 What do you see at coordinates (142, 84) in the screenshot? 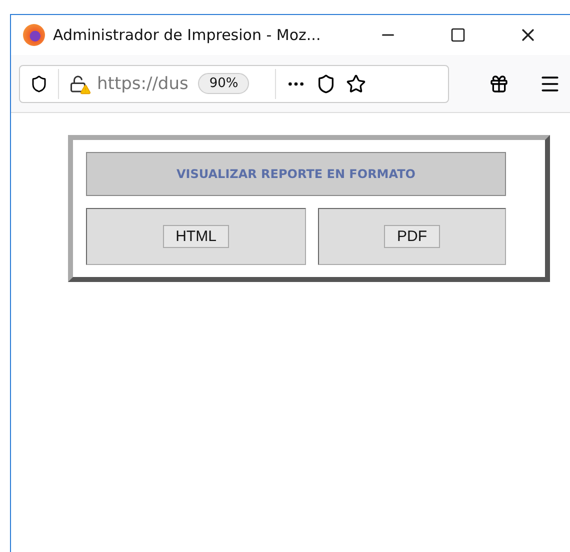
I see `url-text: https://dus` at bounding box center [142, 84].